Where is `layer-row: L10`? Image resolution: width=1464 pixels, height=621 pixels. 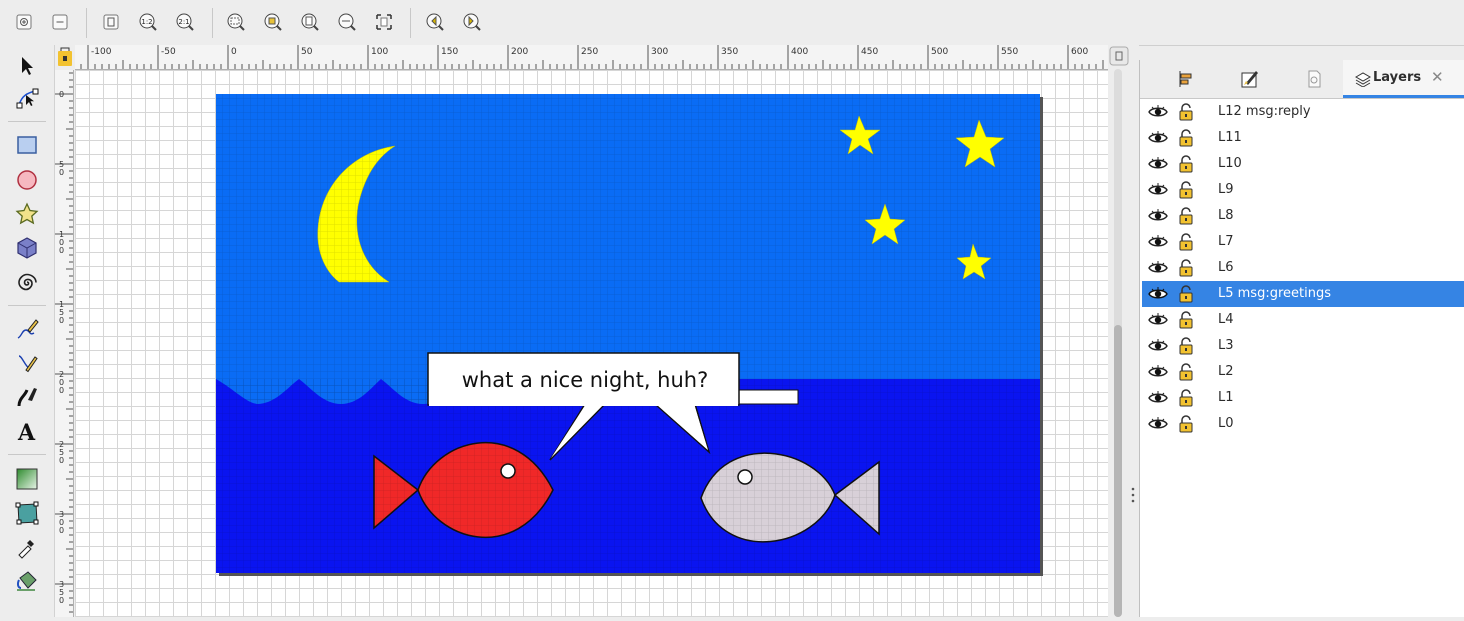 layer-row: L10 is located at coordinates (1303, 164).